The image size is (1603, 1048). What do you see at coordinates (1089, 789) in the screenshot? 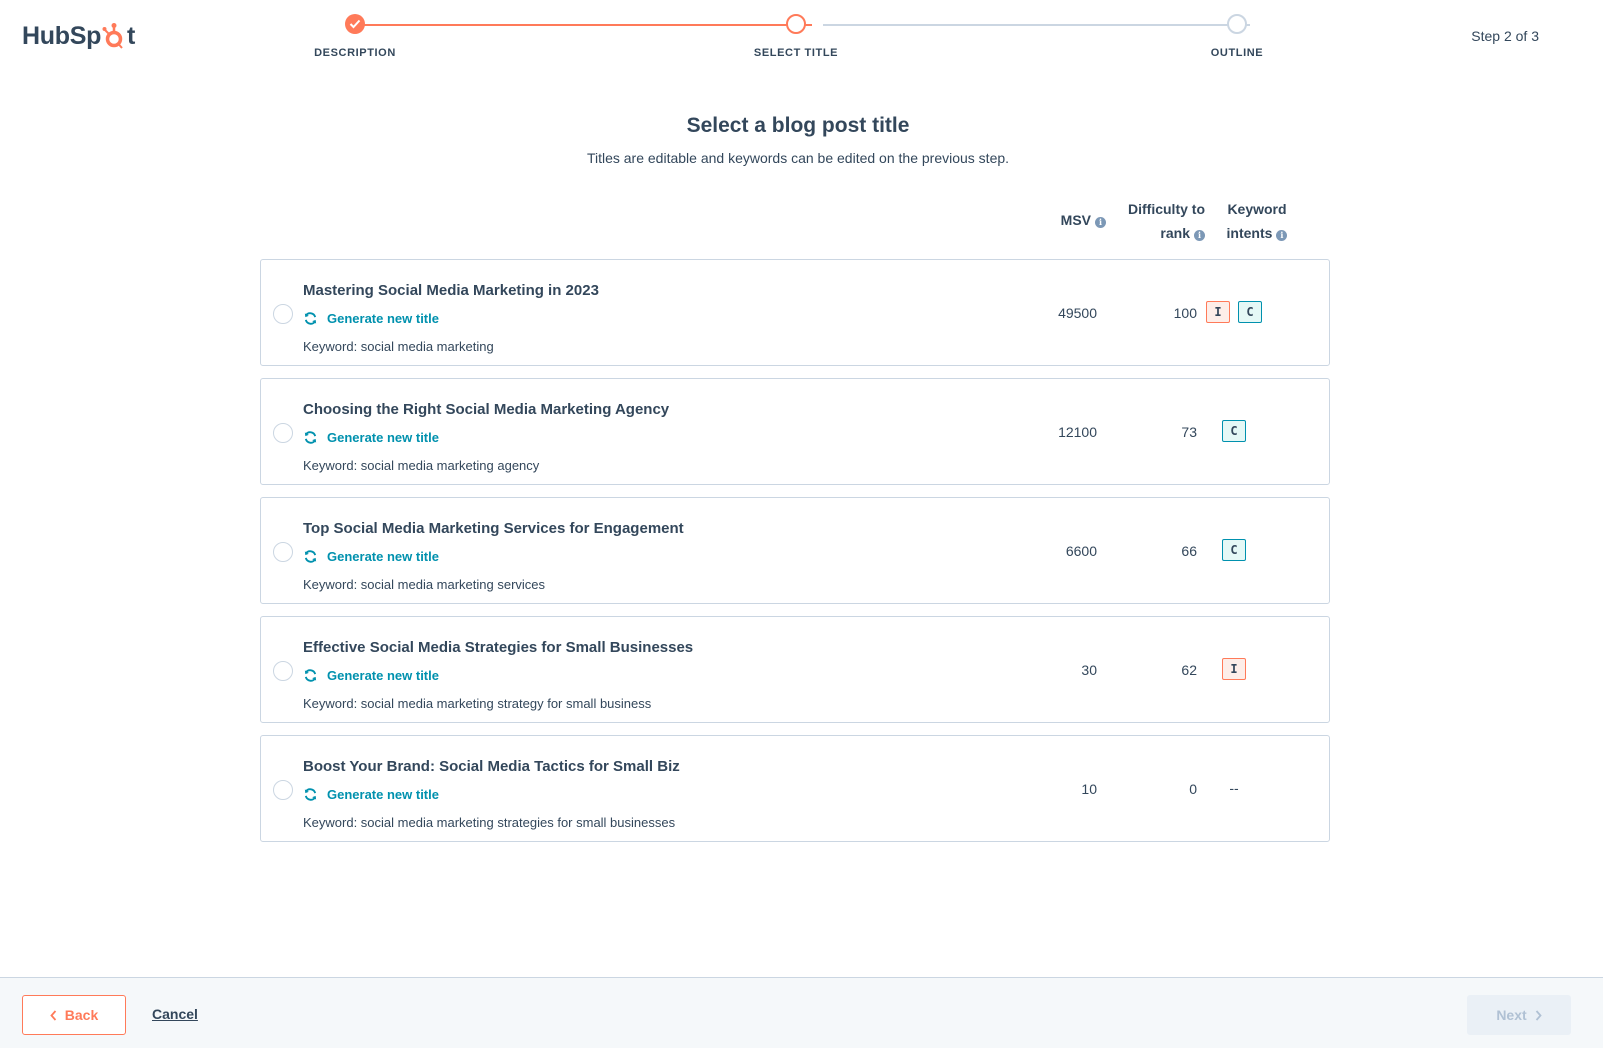
I see `msv-value: 10` at bounding box center [1089, 789].